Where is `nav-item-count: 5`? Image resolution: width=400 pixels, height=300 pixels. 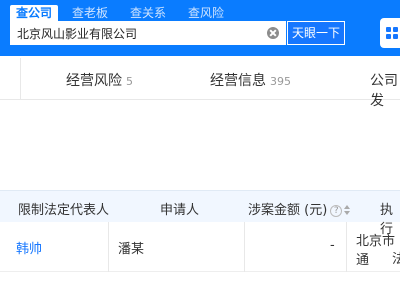
nav-item-count: 5 is located at coordinates (129, 81).